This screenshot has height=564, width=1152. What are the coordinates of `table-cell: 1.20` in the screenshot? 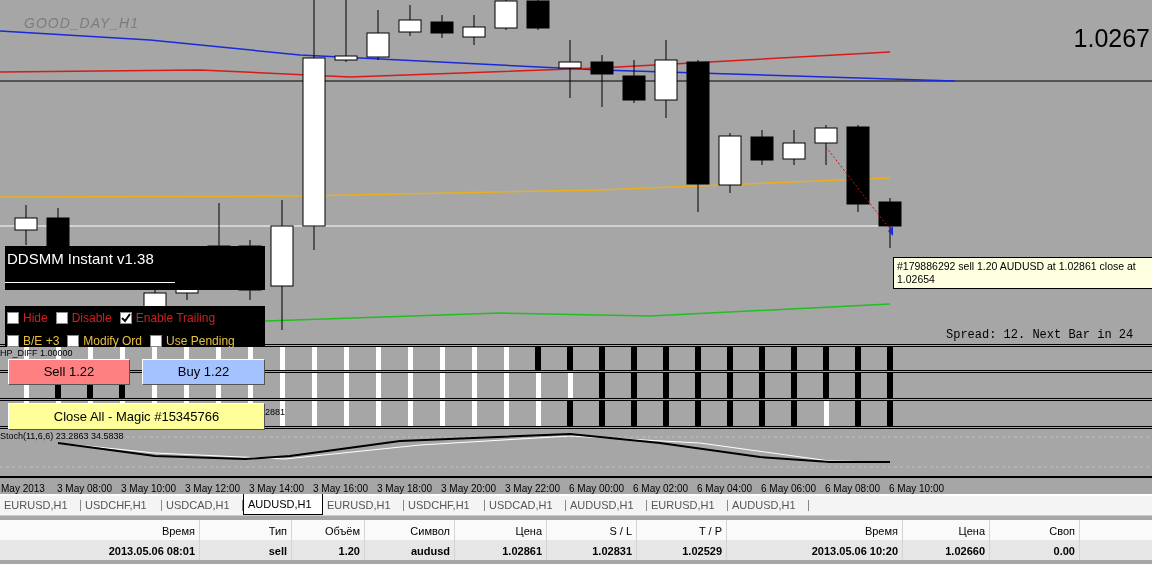 It's located at (328, 550).